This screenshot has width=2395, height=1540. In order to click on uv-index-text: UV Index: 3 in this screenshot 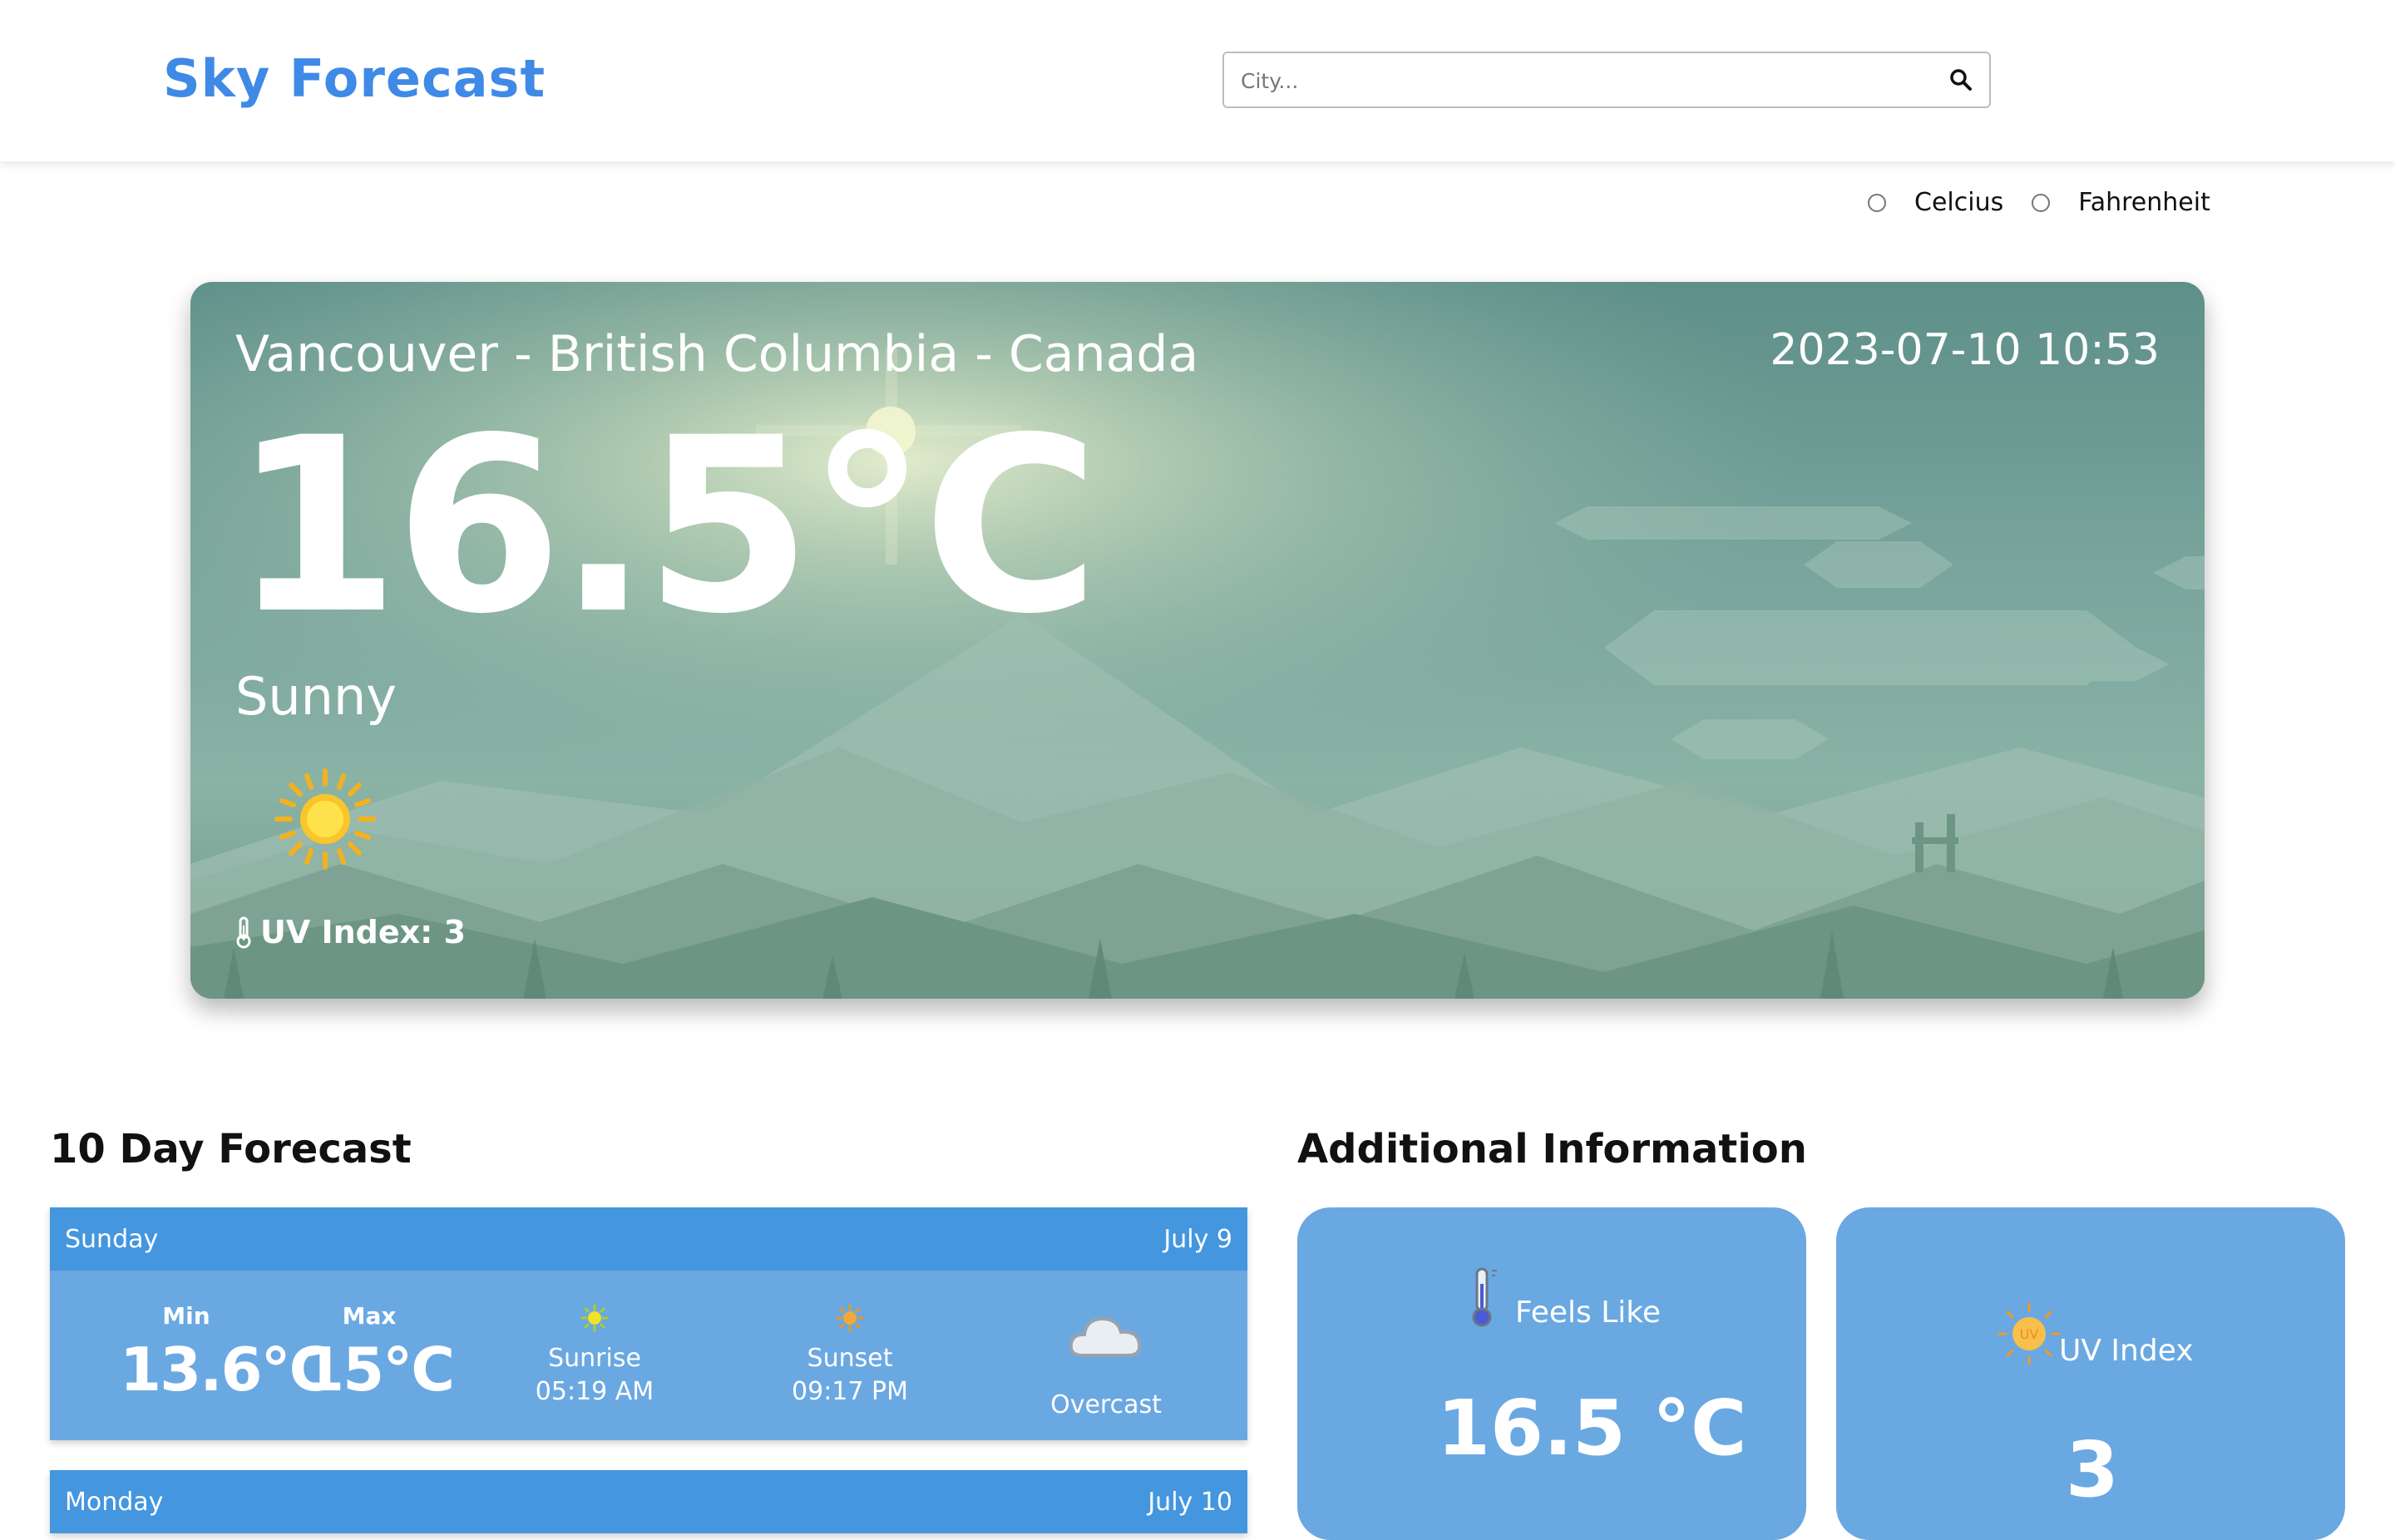, I will do `click(363, 932)`.